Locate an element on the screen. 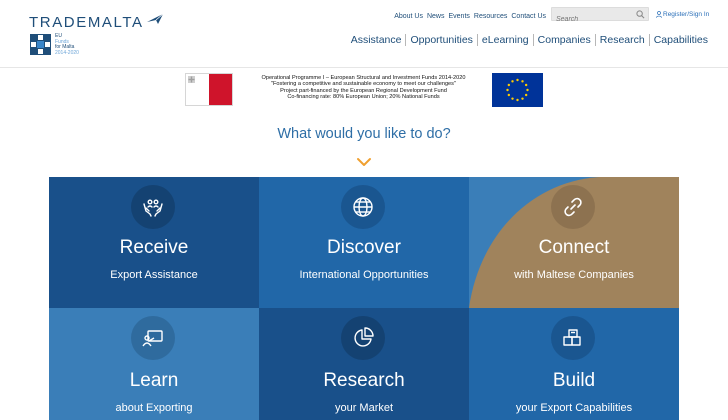  top-link-contact: Contact Us is located at coordinates (528, 16).